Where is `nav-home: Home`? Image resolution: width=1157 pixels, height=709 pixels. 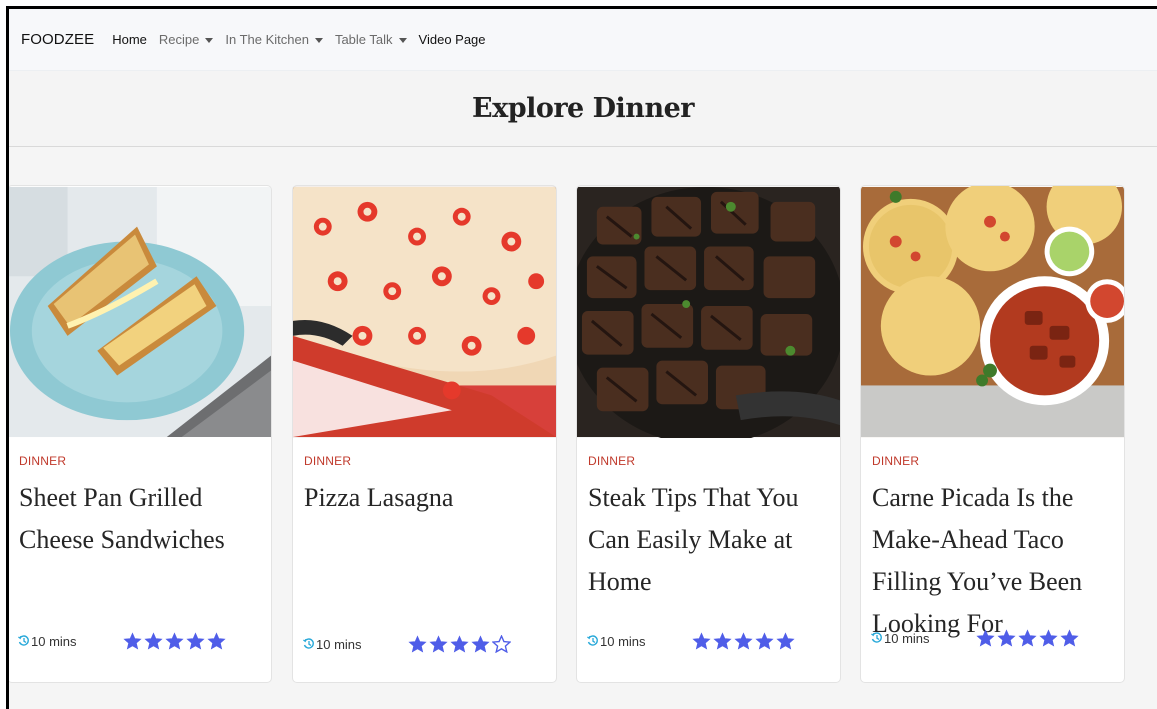
nav-home: Home is located at coordinates (129, 39).